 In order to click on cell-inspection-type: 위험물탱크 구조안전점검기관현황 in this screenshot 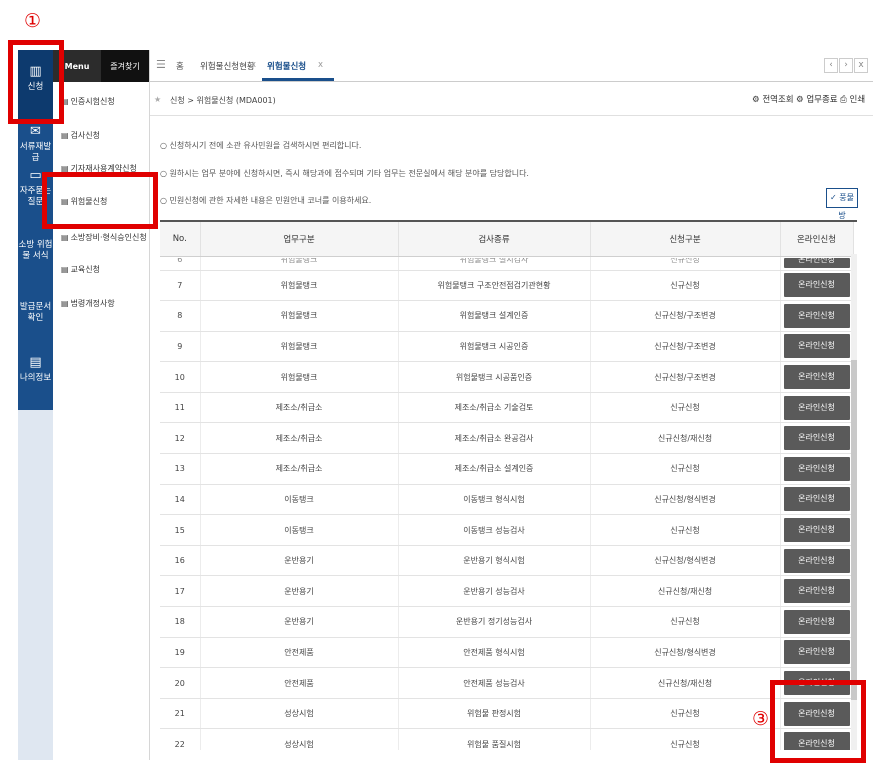, I will do `click(494, 286)`.